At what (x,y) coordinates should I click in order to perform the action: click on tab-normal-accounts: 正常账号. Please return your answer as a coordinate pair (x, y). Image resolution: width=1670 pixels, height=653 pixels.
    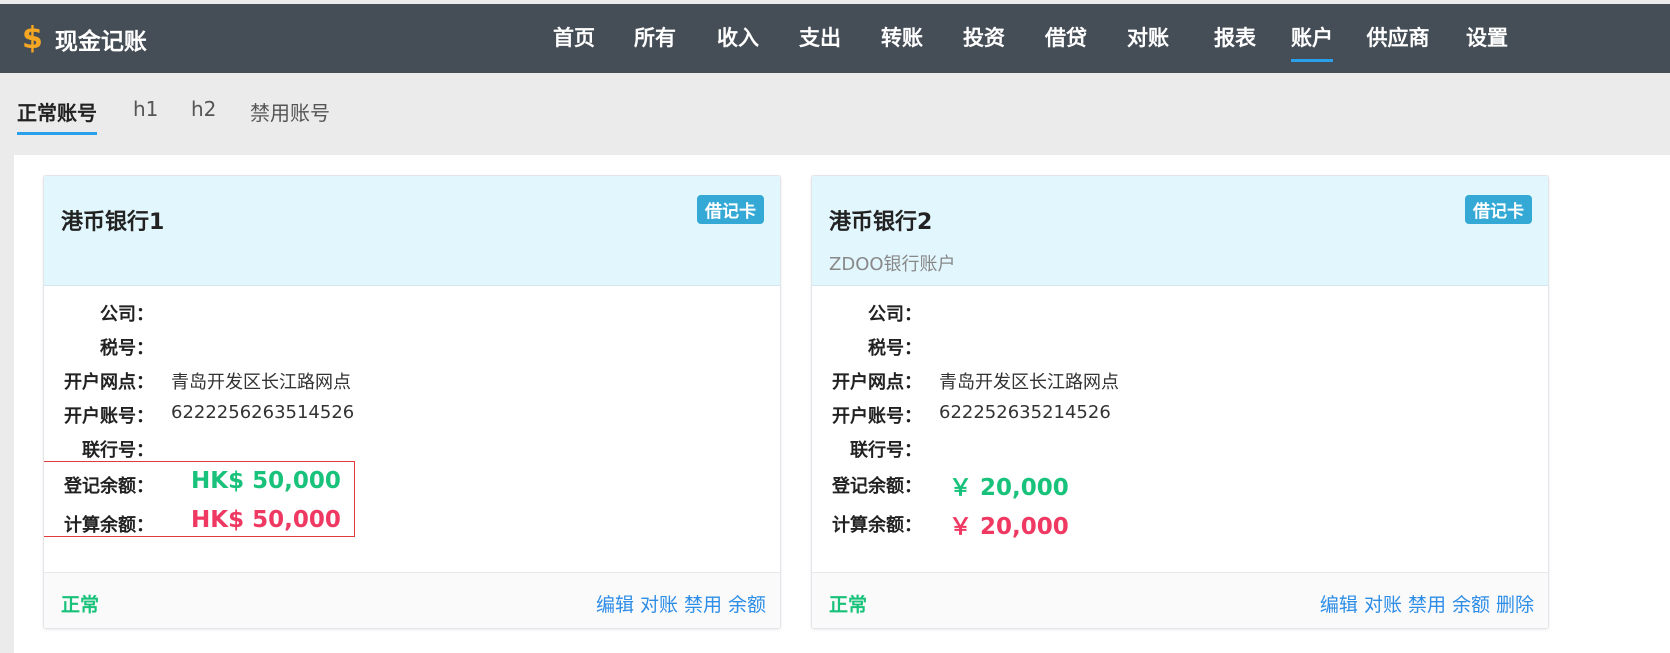
    Looking at the image, I should click on (57, 116).